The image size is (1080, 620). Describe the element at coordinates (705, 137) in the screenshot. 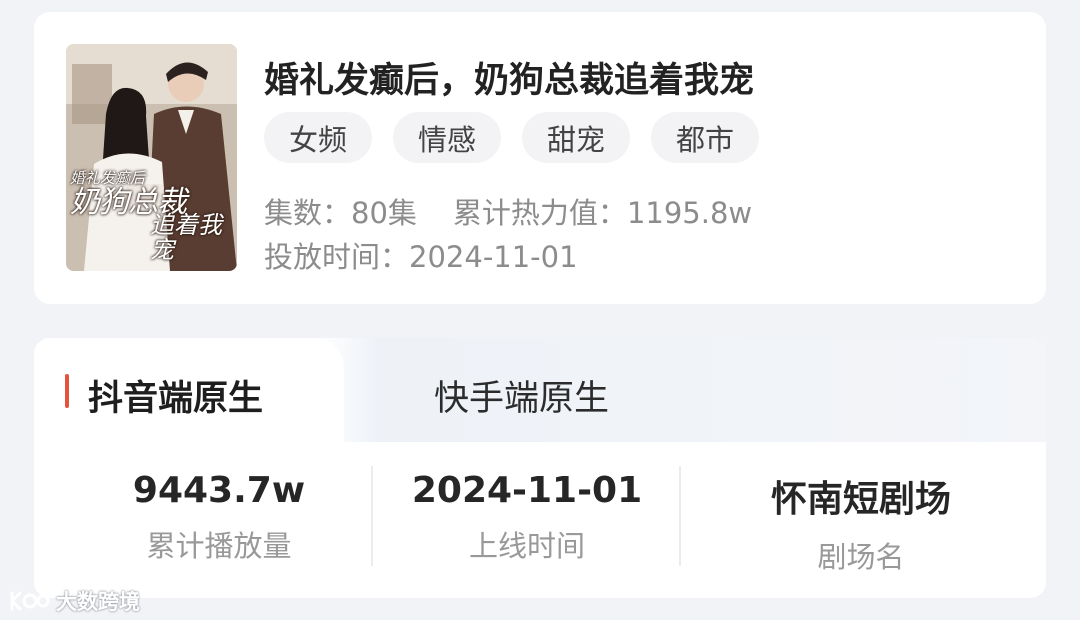

I see `tag-chip: 都市` at that location.